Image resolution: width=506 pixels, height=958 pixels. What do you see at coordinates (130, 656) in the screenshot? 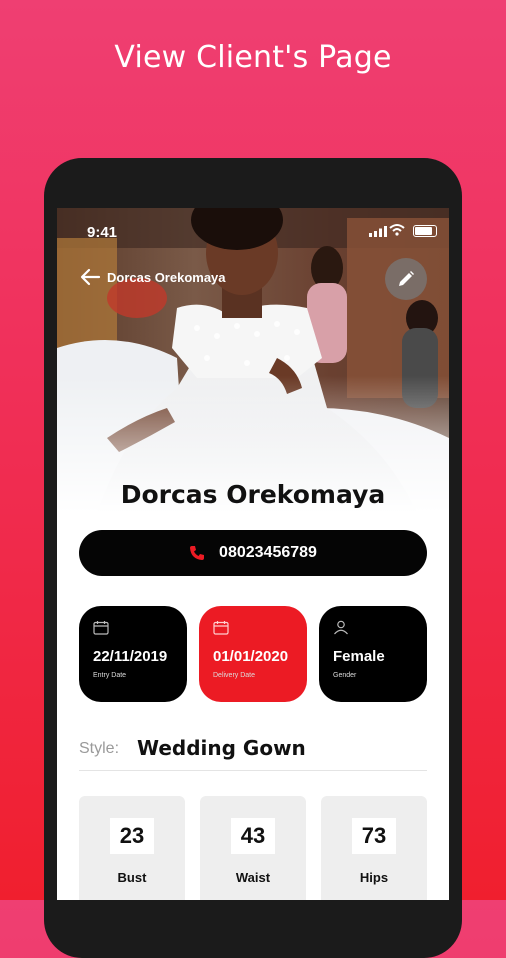
I see `entry-date-value: 22/11/2019` at bounding box center [130, 656].